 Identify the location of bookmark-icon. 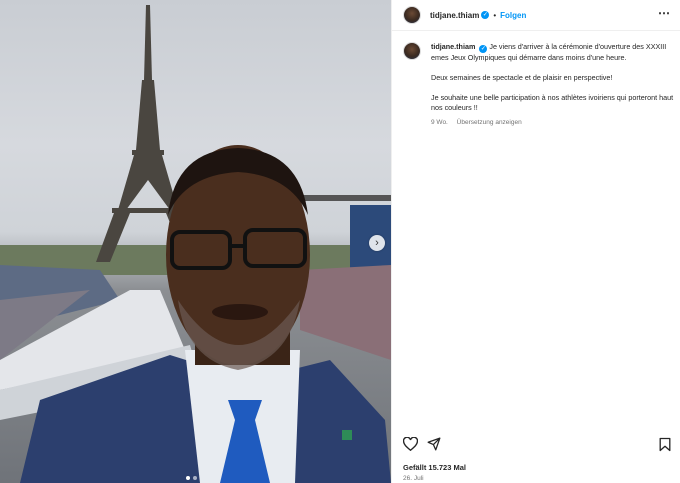
(665, 444).